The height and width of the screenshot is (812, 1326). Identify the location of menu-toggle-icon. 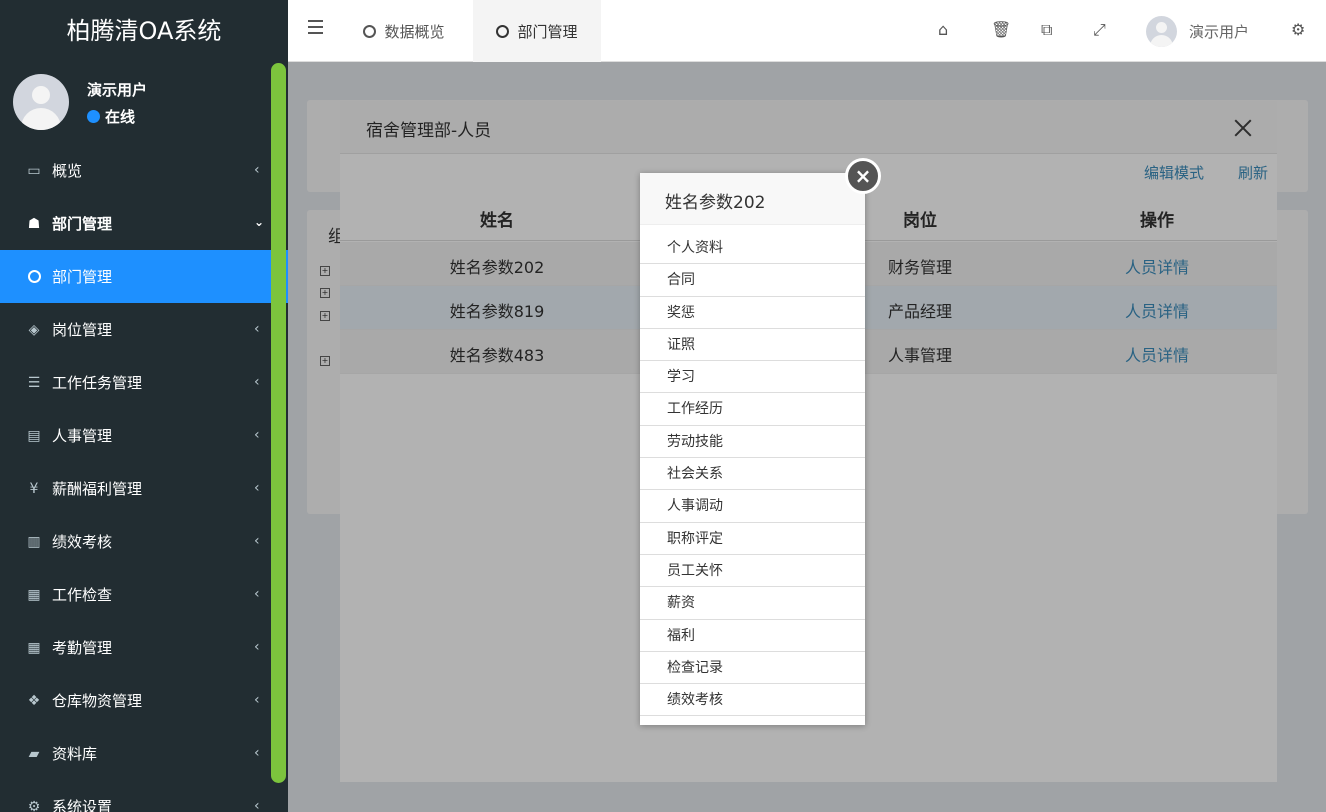
(315, 29).